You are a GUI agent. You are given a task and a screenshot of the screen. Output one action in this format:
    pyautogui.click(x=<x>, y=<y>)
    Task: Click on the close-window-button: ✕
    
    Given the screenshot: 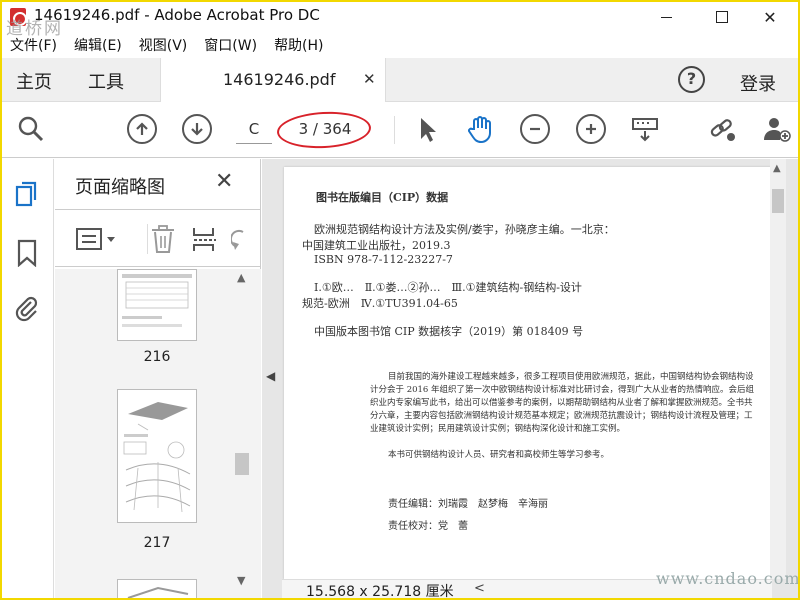 What is the action you would take?
    pyautogui.click(x=770, y=17)
    